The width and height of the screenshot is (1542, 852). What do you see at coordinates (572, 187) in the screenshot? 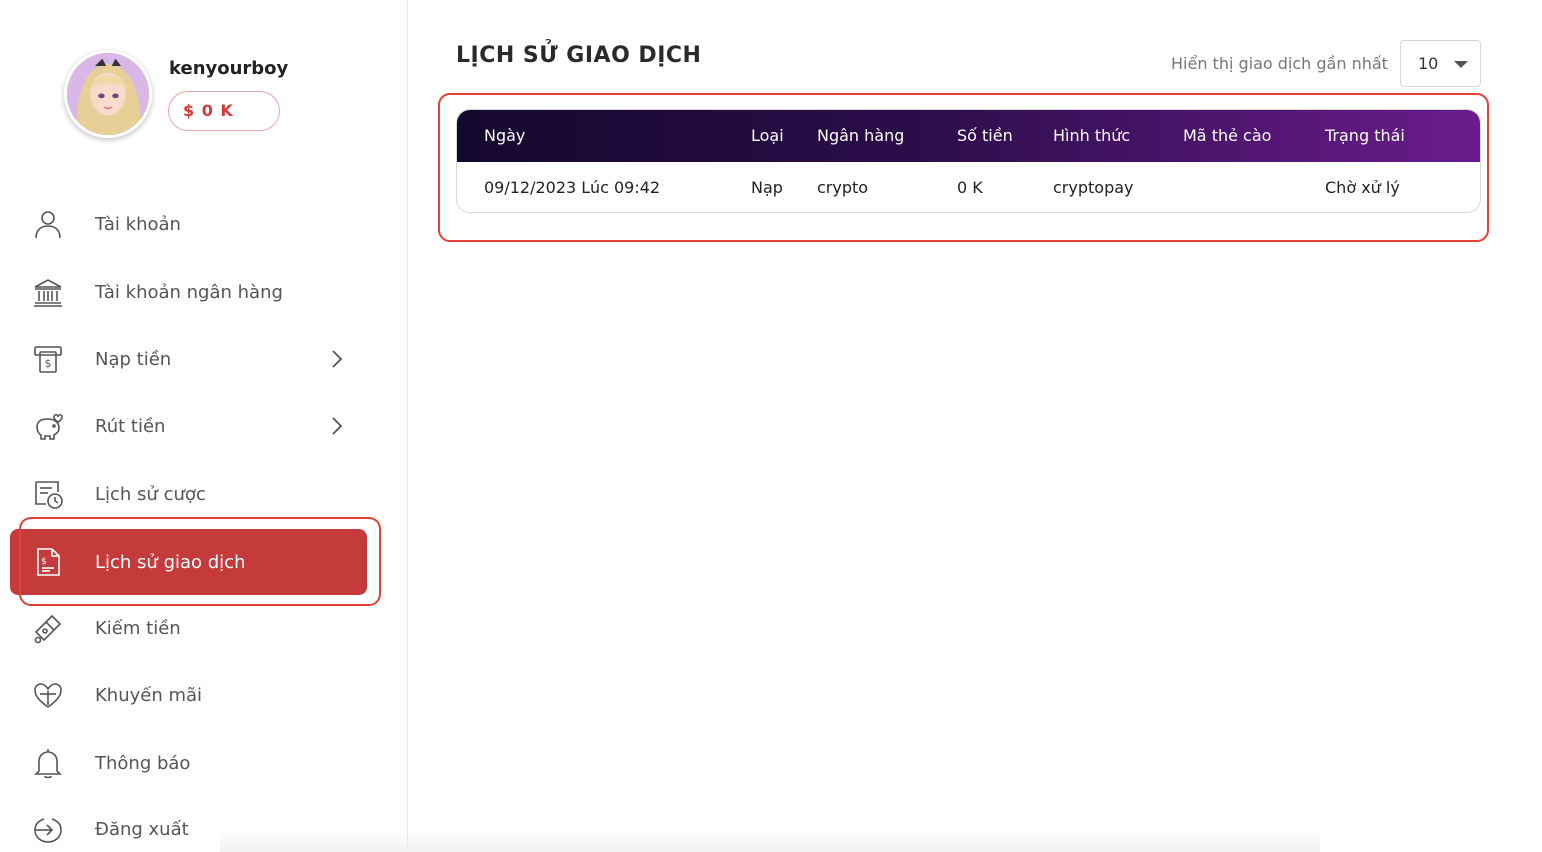
I see `cell-date: 09/12/2023 Lúc 09:42` at bounding box center [572, 187].